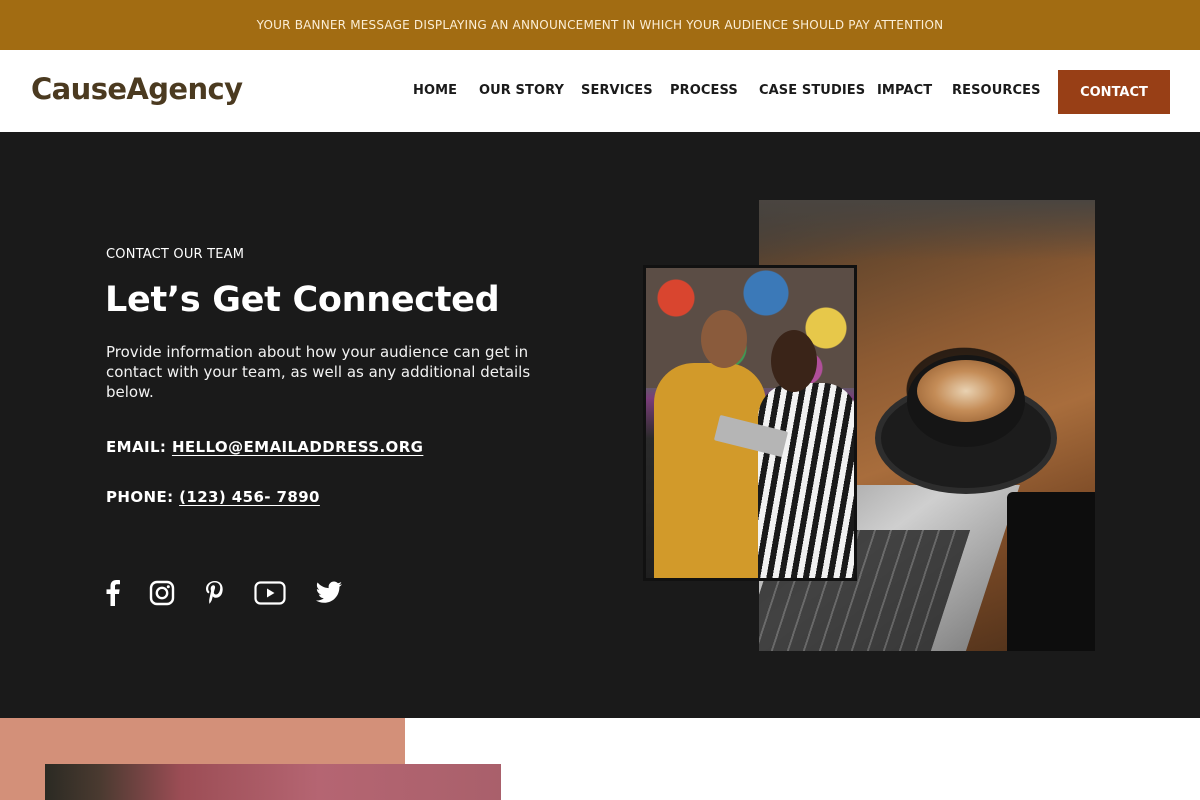 The image size is (1200, 800). What do you see at coordinates (162, 593) in the screenshot?
I see `instagram-icon` at bounding box center [162, 593].